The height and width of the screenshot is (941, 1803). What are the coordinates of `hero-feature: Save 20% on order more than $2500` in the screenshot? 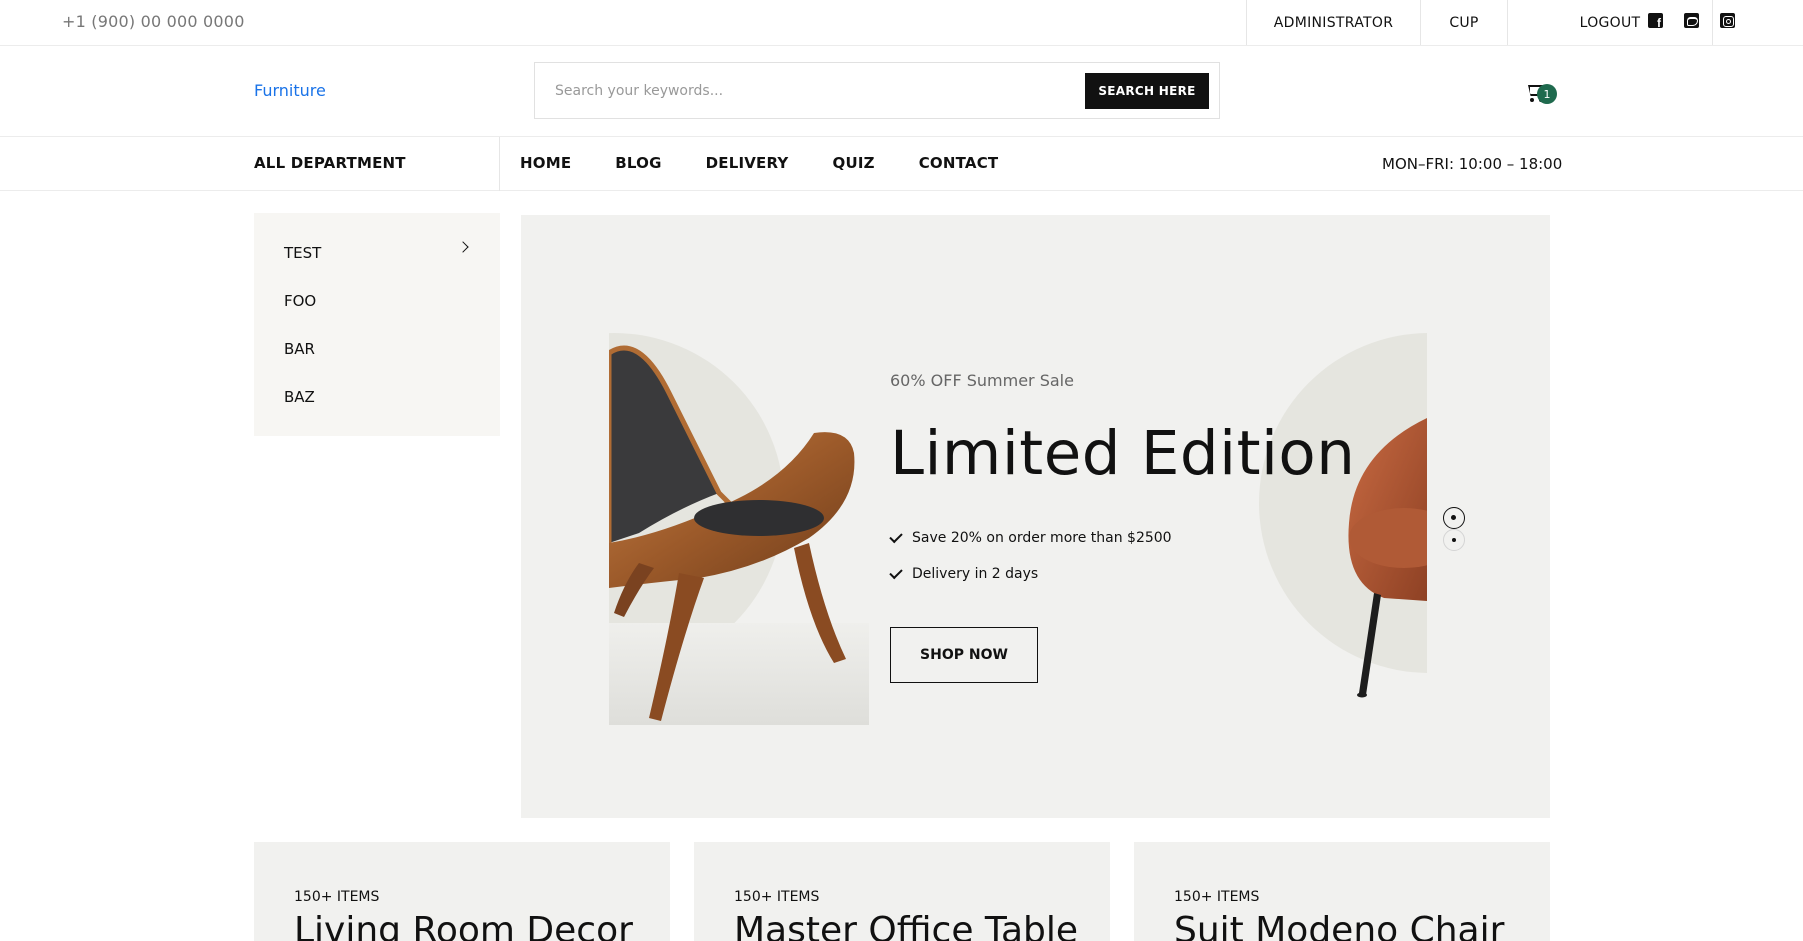 It's located at (1030, 537).